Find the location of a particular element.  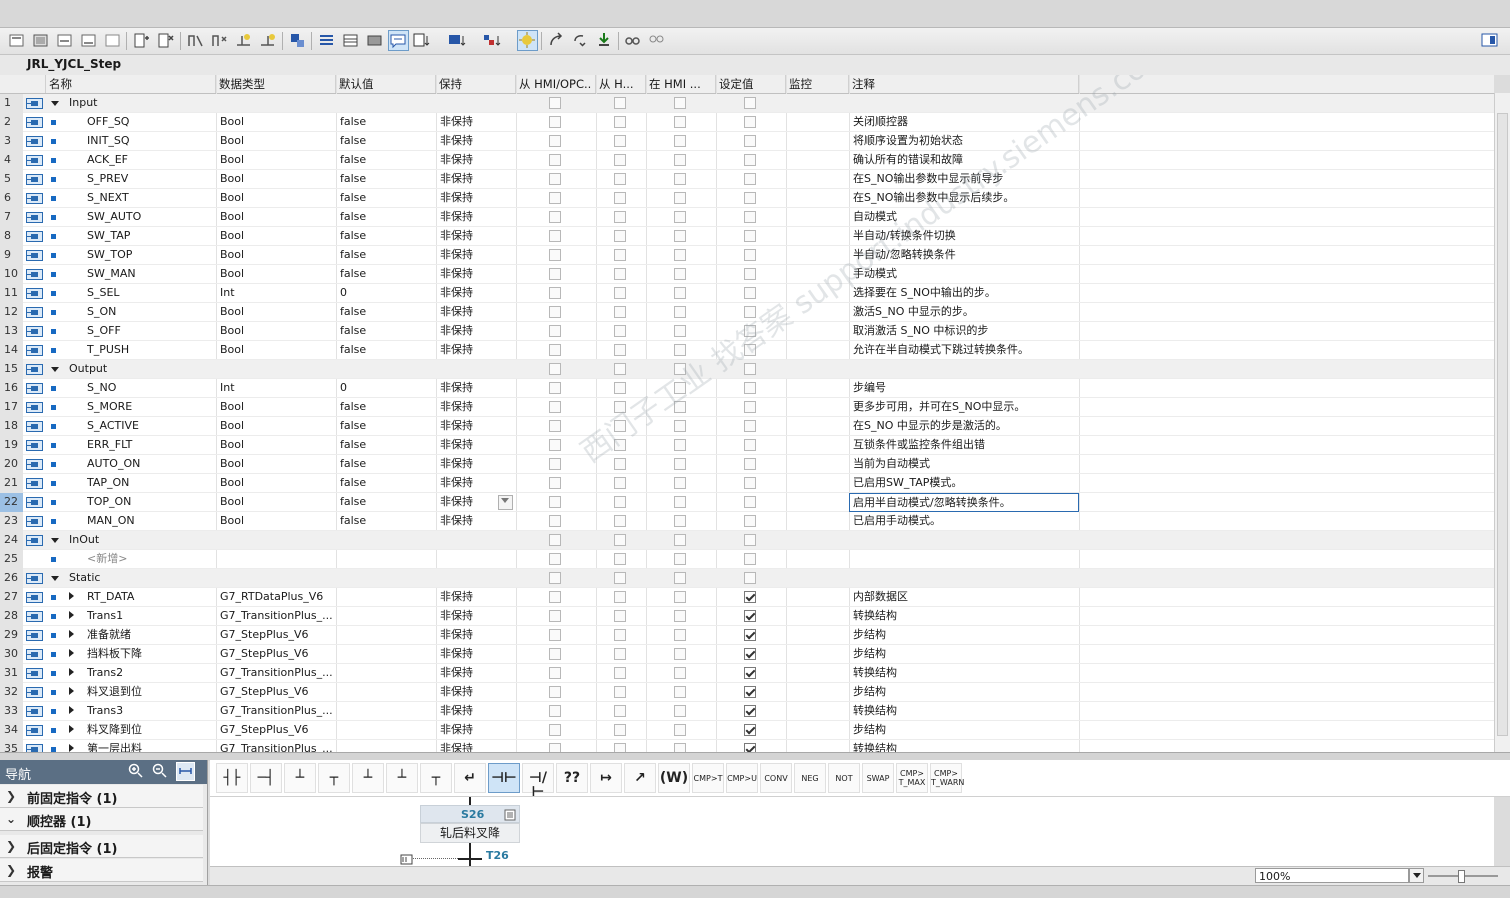

table-view-icon is located at coordinates (350, 40).